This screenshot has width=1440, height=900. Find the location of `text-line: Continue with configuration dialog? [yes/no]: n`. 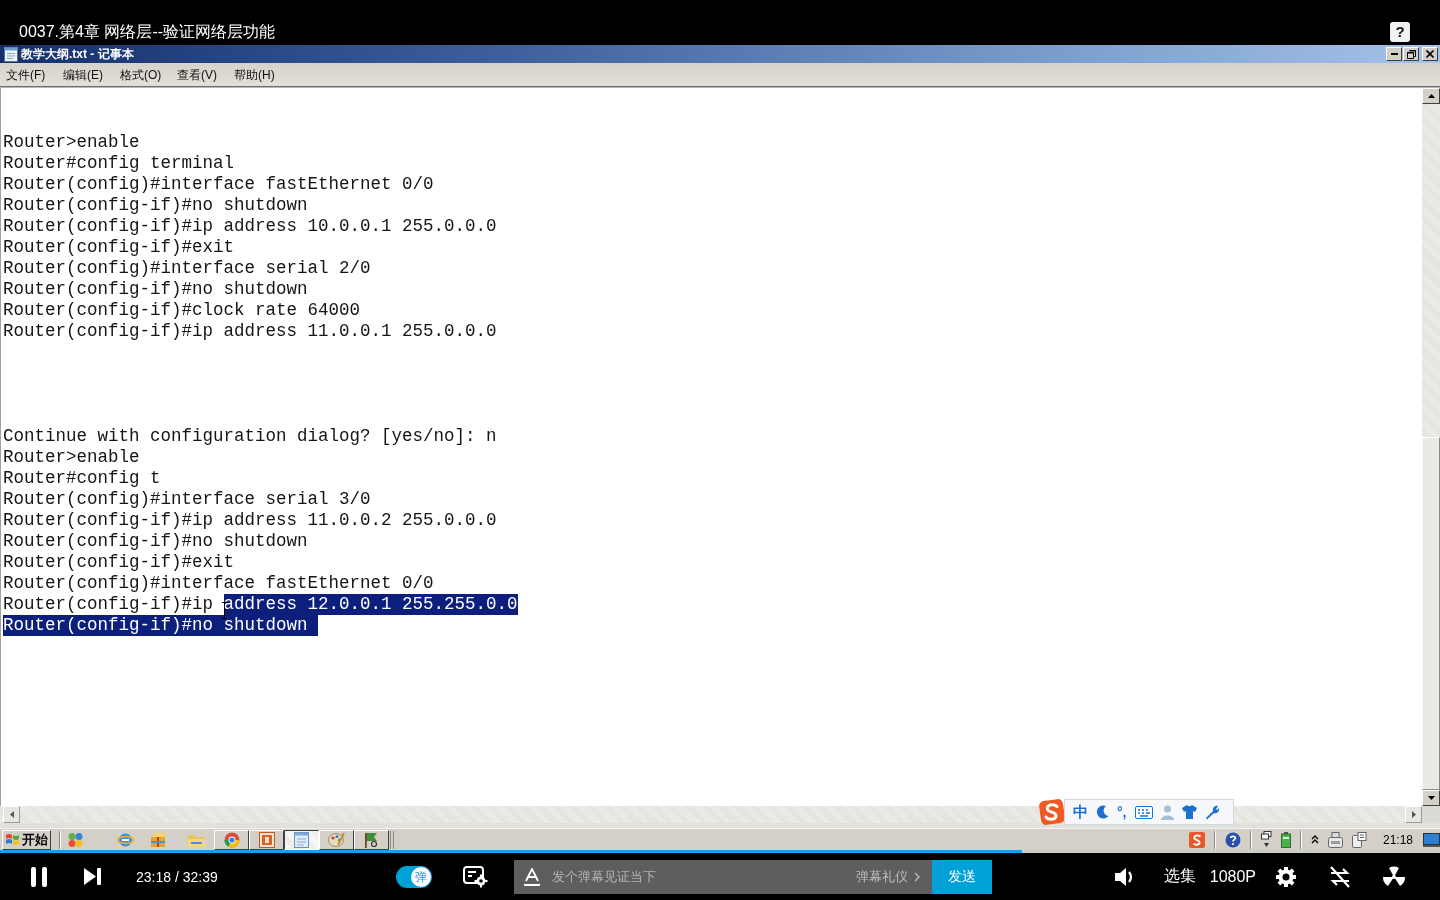

text-line: Continue with configuration dialog? [yes/no]: n is located at coordinates (250, 436).